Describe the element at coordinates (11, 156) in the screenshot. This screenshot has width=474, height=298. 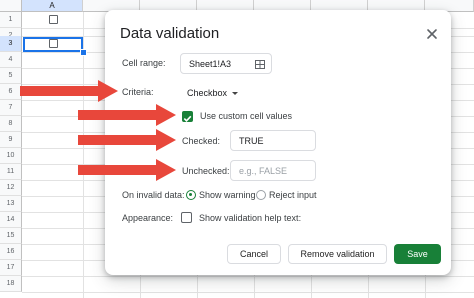
I see `row-header: 10` at that location.